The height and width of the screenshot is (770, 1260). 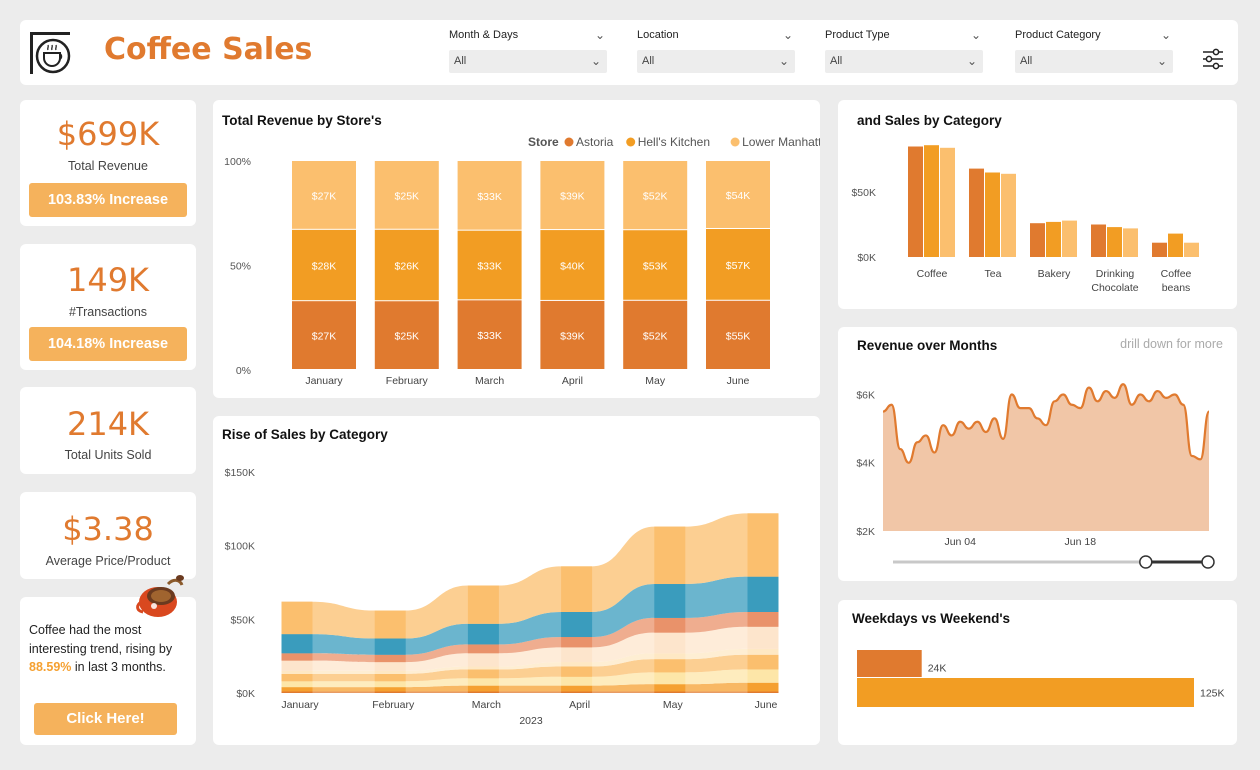 I want to click on kpi-average-price: $3.38 Average Price/Product, so click(x=108, y=535).